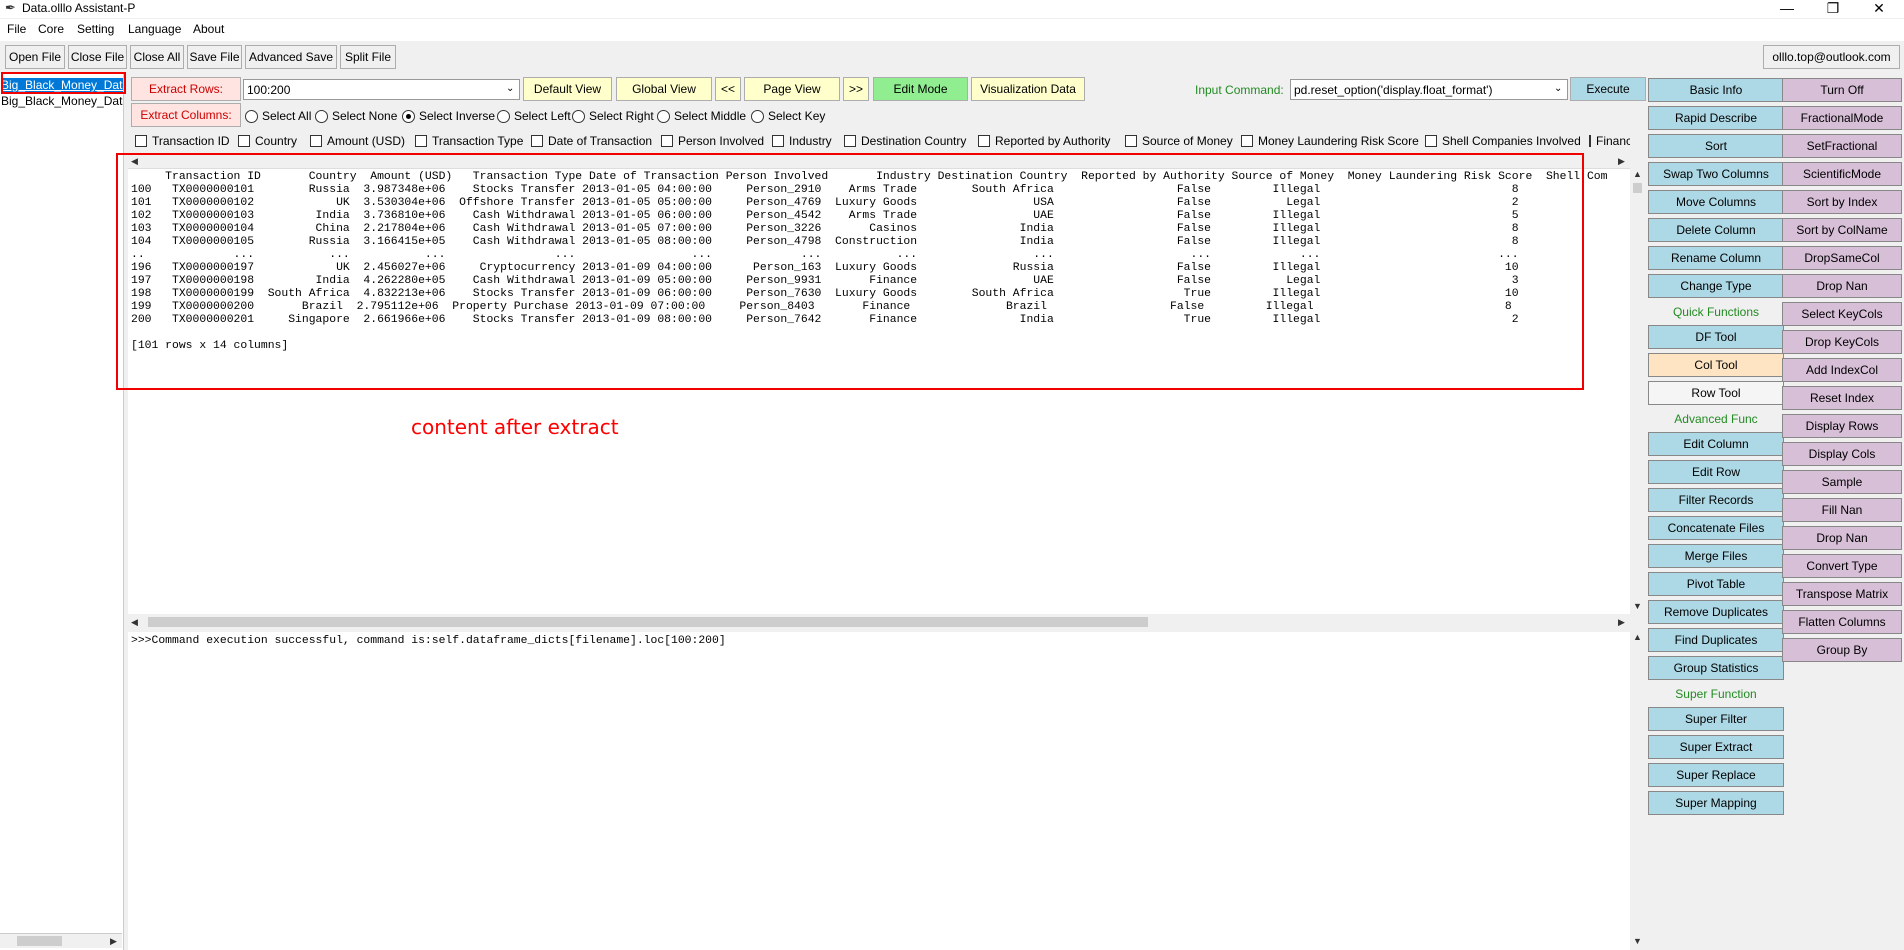 The width and height of the screenshot is (1904, 950). Describe the element at coordinates (1833, 9) in the screenshot. I see `maximize-icon: ❐` at that location.